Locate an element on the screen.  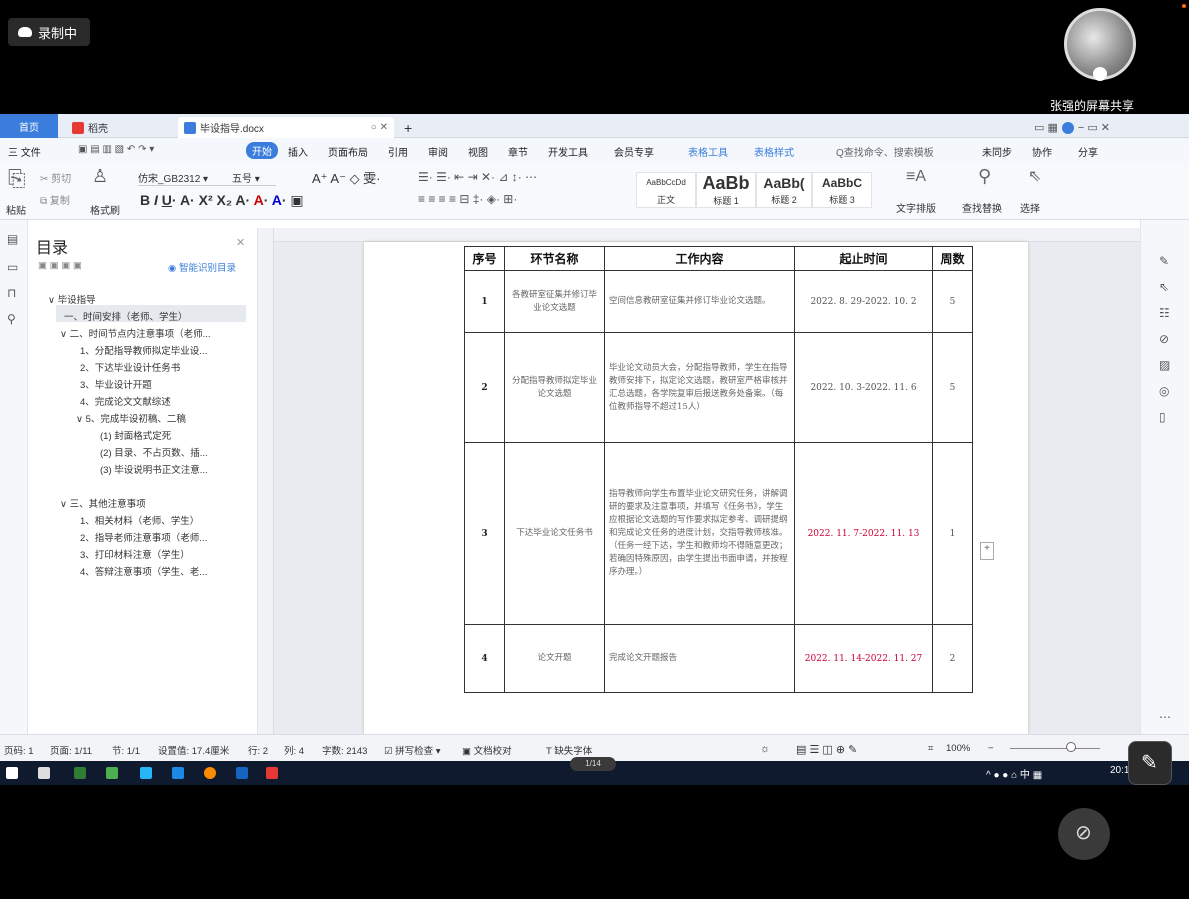
smart-toc-button: ◉ 智能识别目录 is located at coordinates (202, 267).